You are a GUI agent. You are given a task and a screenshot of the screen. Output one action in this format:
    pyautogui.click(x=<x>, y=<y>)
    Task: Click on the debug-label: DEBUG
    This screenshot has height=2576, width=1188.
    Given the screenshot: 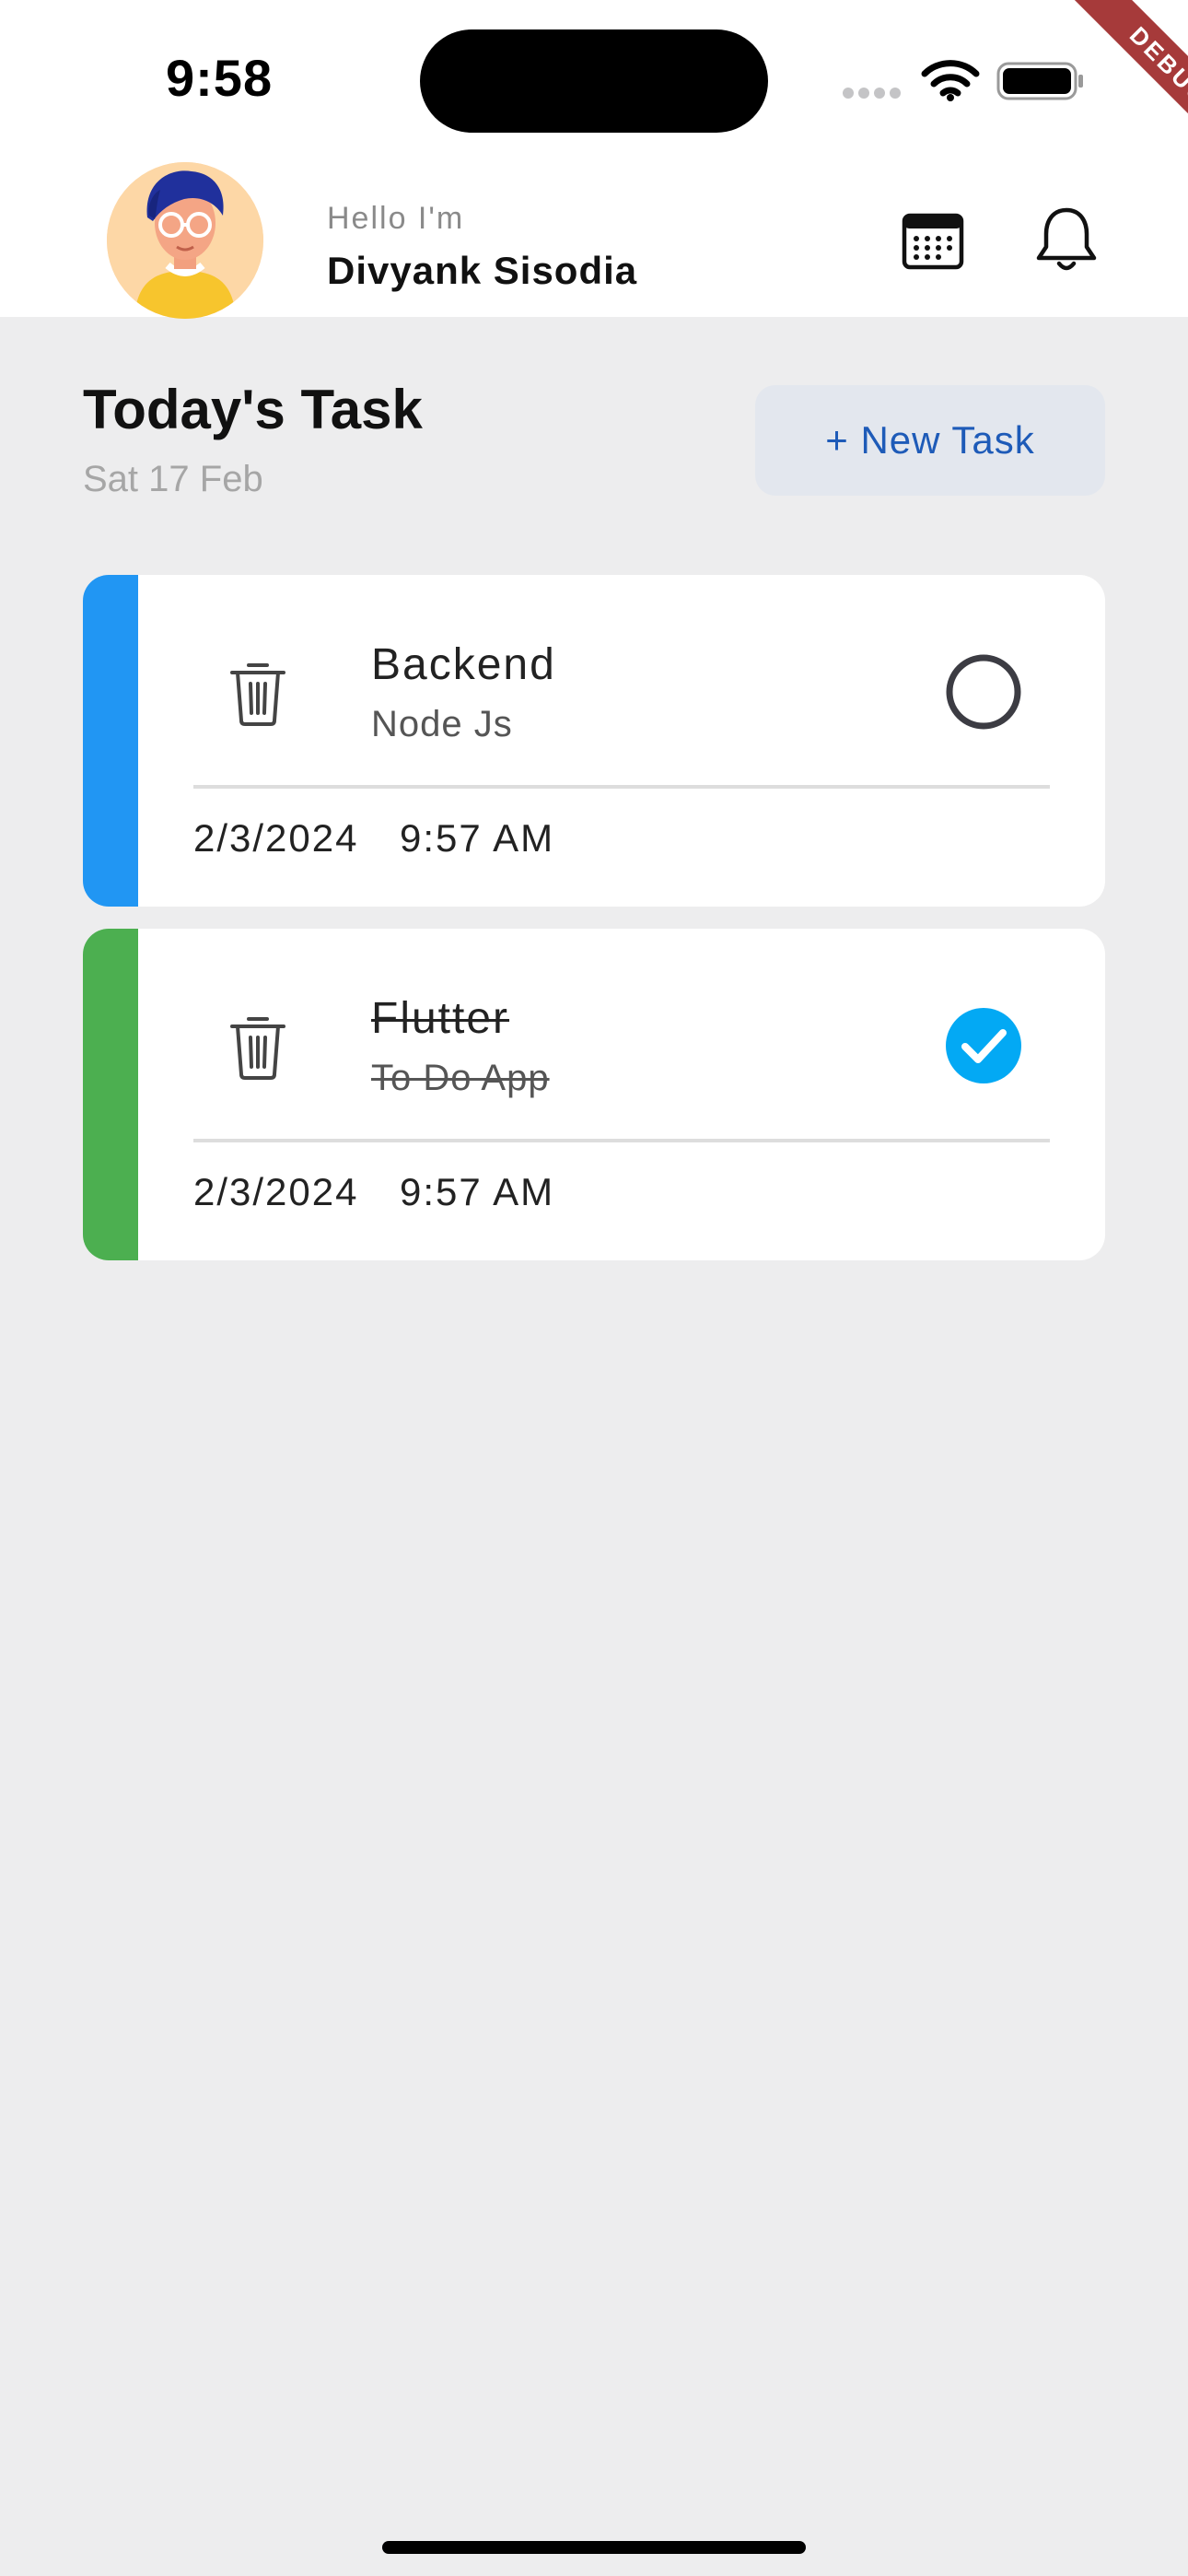 What is the action you would take?
    pyautogui.click(x=1126, y=86)
    